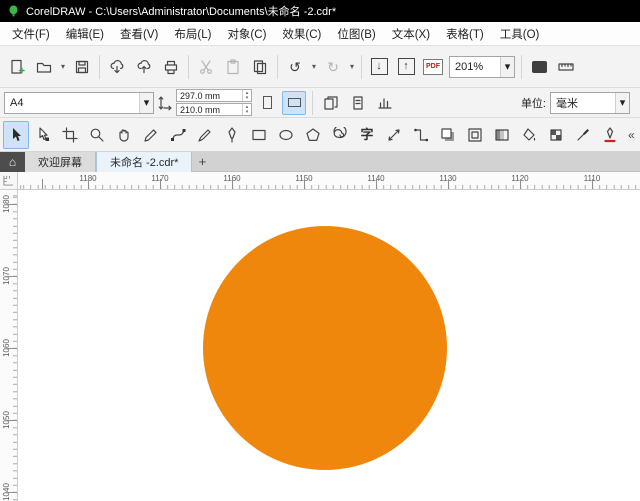 The image size is (640, 501). I want to click on toolbox: 字 «, so click(320, 135).